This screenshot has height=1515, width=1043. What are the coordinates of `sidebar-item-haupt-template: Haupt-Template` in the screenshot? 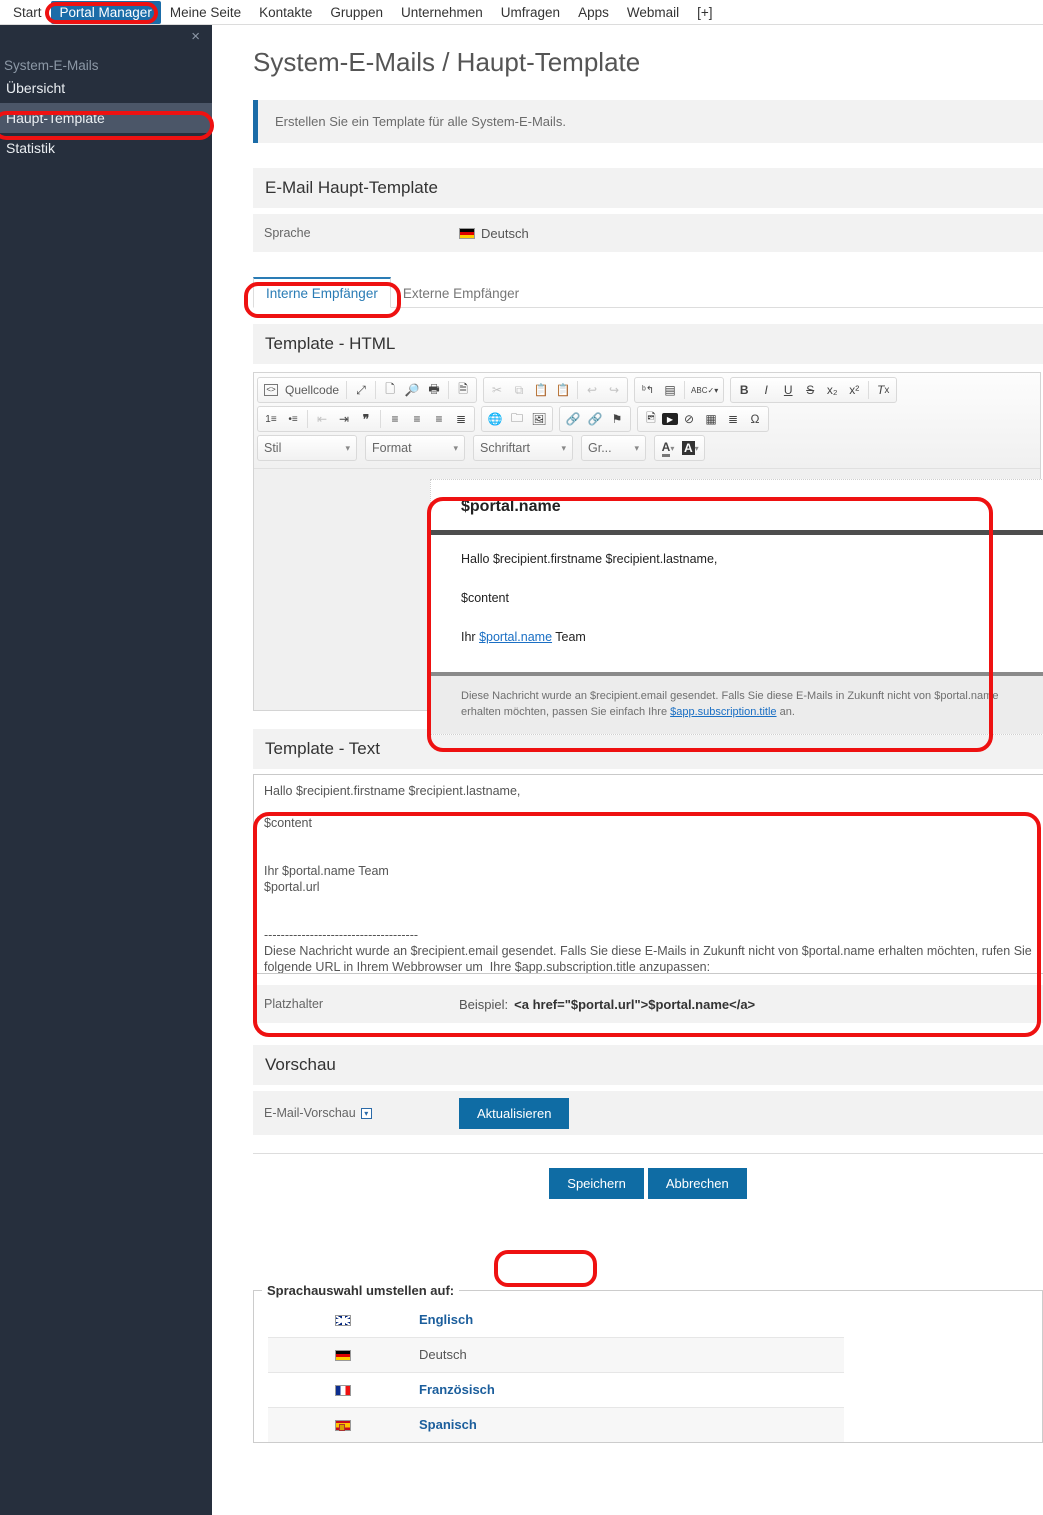 It's located at (106, 118).